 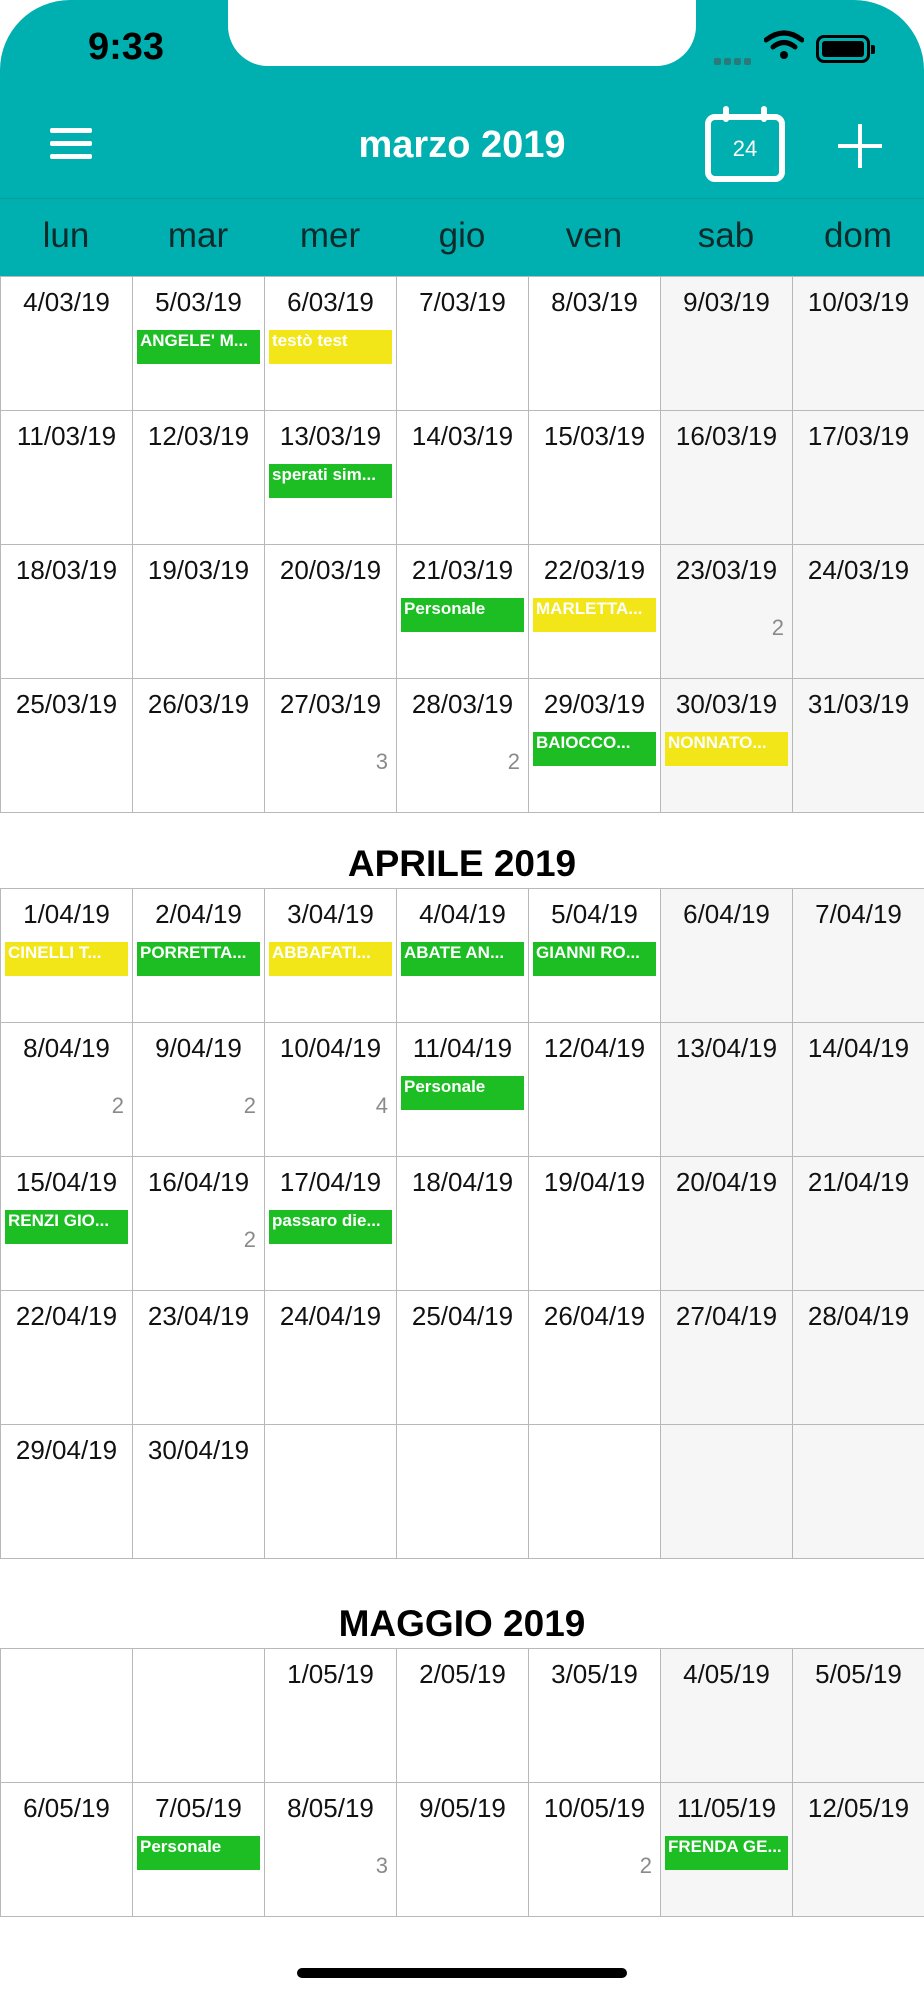 What do you see at coordinates (858, 1358) in the screenshot?
I see `day-cell: 28/04/19` at bounding box center [858, 1358].